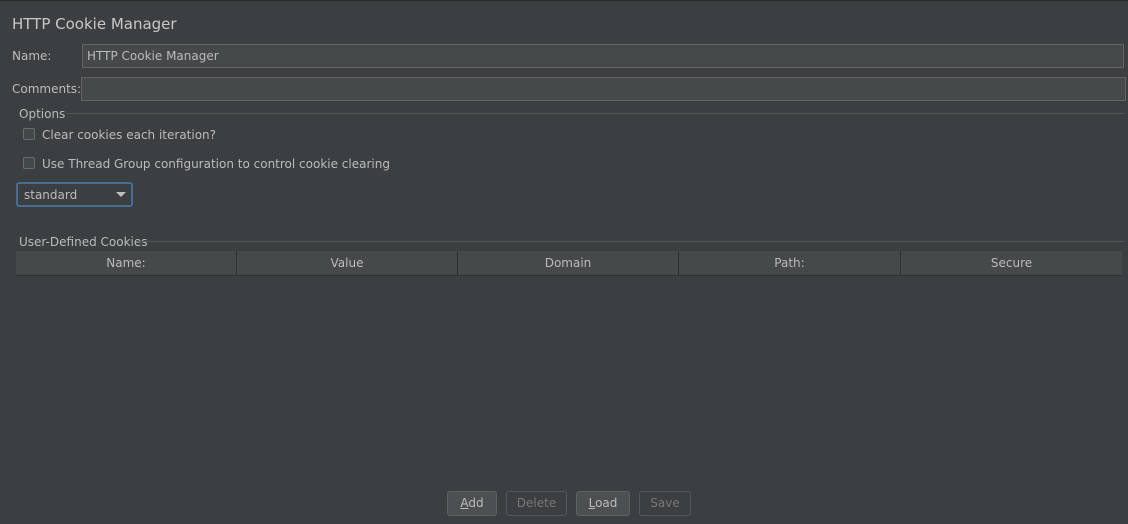 The width and height of the screenshot is (1128, 524). What do you see at coordinates (603, 89) in the screenshot?
I see `comments-field` at bounding box center [603, 89].